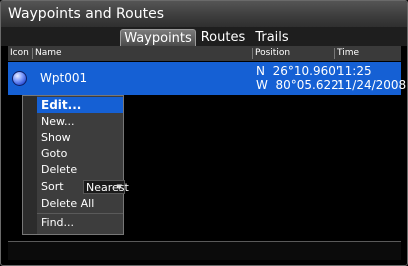 Image resolution: width=408 pixels, height=266 pixels. Describe the element at coordinates (119, 187) in the screenshot. I see `chevron-down-icon: ▼` at that location.